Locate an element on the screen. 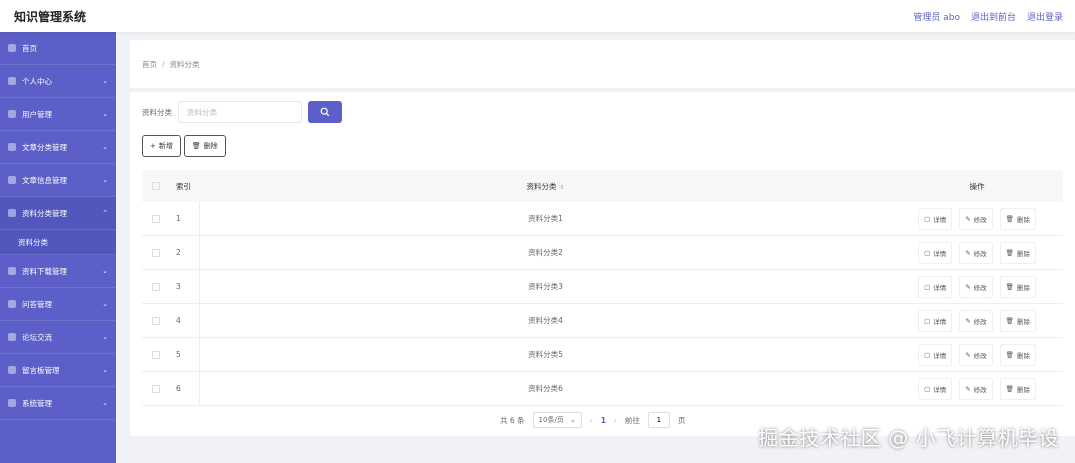 The height and width of the screenshot is (463, 1075). select-all-checkbox is located at coordinates (156, 186).